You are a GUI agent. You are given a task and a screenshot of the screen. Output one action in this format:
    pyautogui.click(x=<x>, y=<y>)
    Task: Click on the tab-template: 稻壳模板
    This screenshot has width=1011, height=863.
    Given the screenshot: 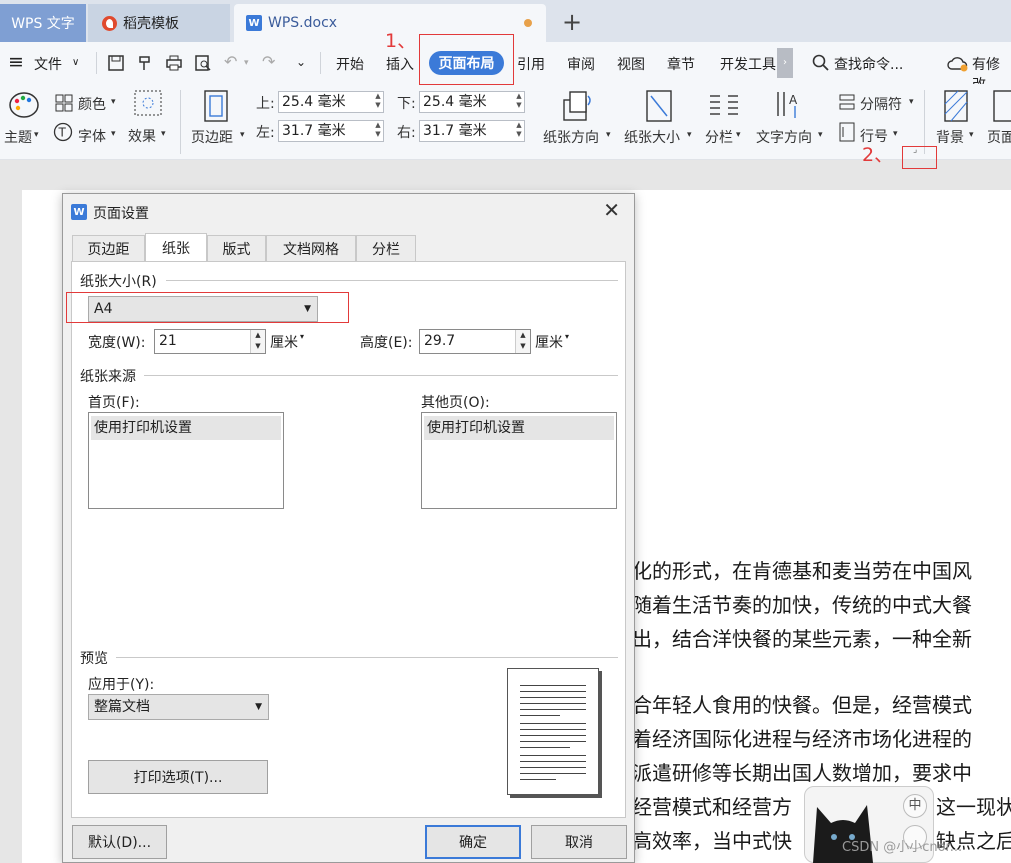 What is the action you would take?
    pyautogui.click(x=159, y=23)
    